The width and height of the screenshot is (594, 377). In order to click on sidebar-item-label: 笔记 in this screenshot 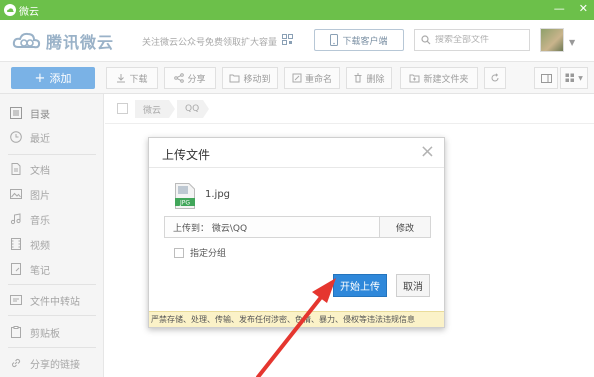, I will do `click(40, 271)`.